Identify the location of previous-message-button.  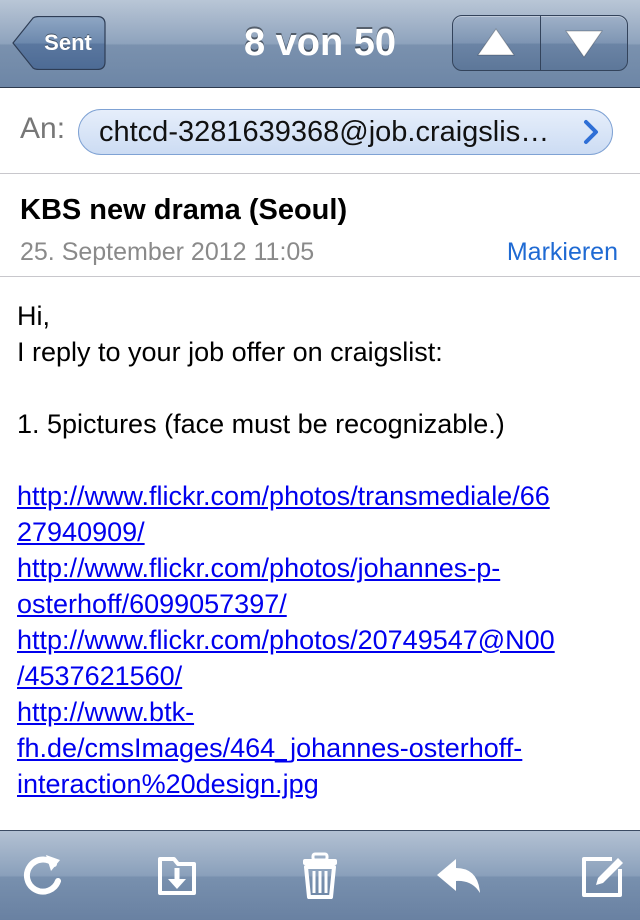
(497, 43).